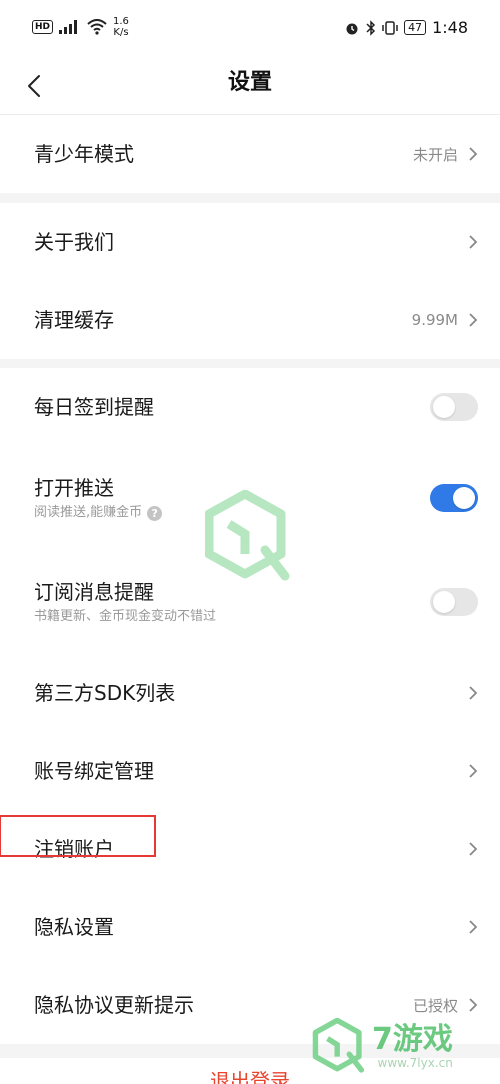 This screenshot has width=500, height=1084. Describe the element at coordinates (250, 849) in the screenshot. I see `cancel-account-row: 注销账户` at that location.